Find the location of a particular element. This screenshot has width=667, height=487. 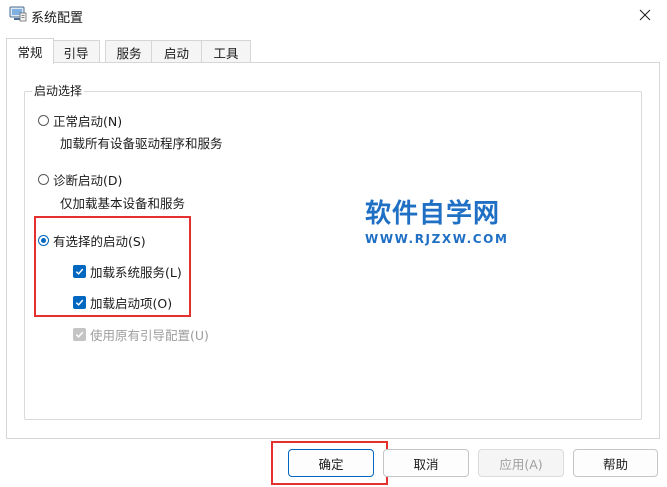

normal-startup-label: 正常启动(N) is located at coordinates (88, 121).